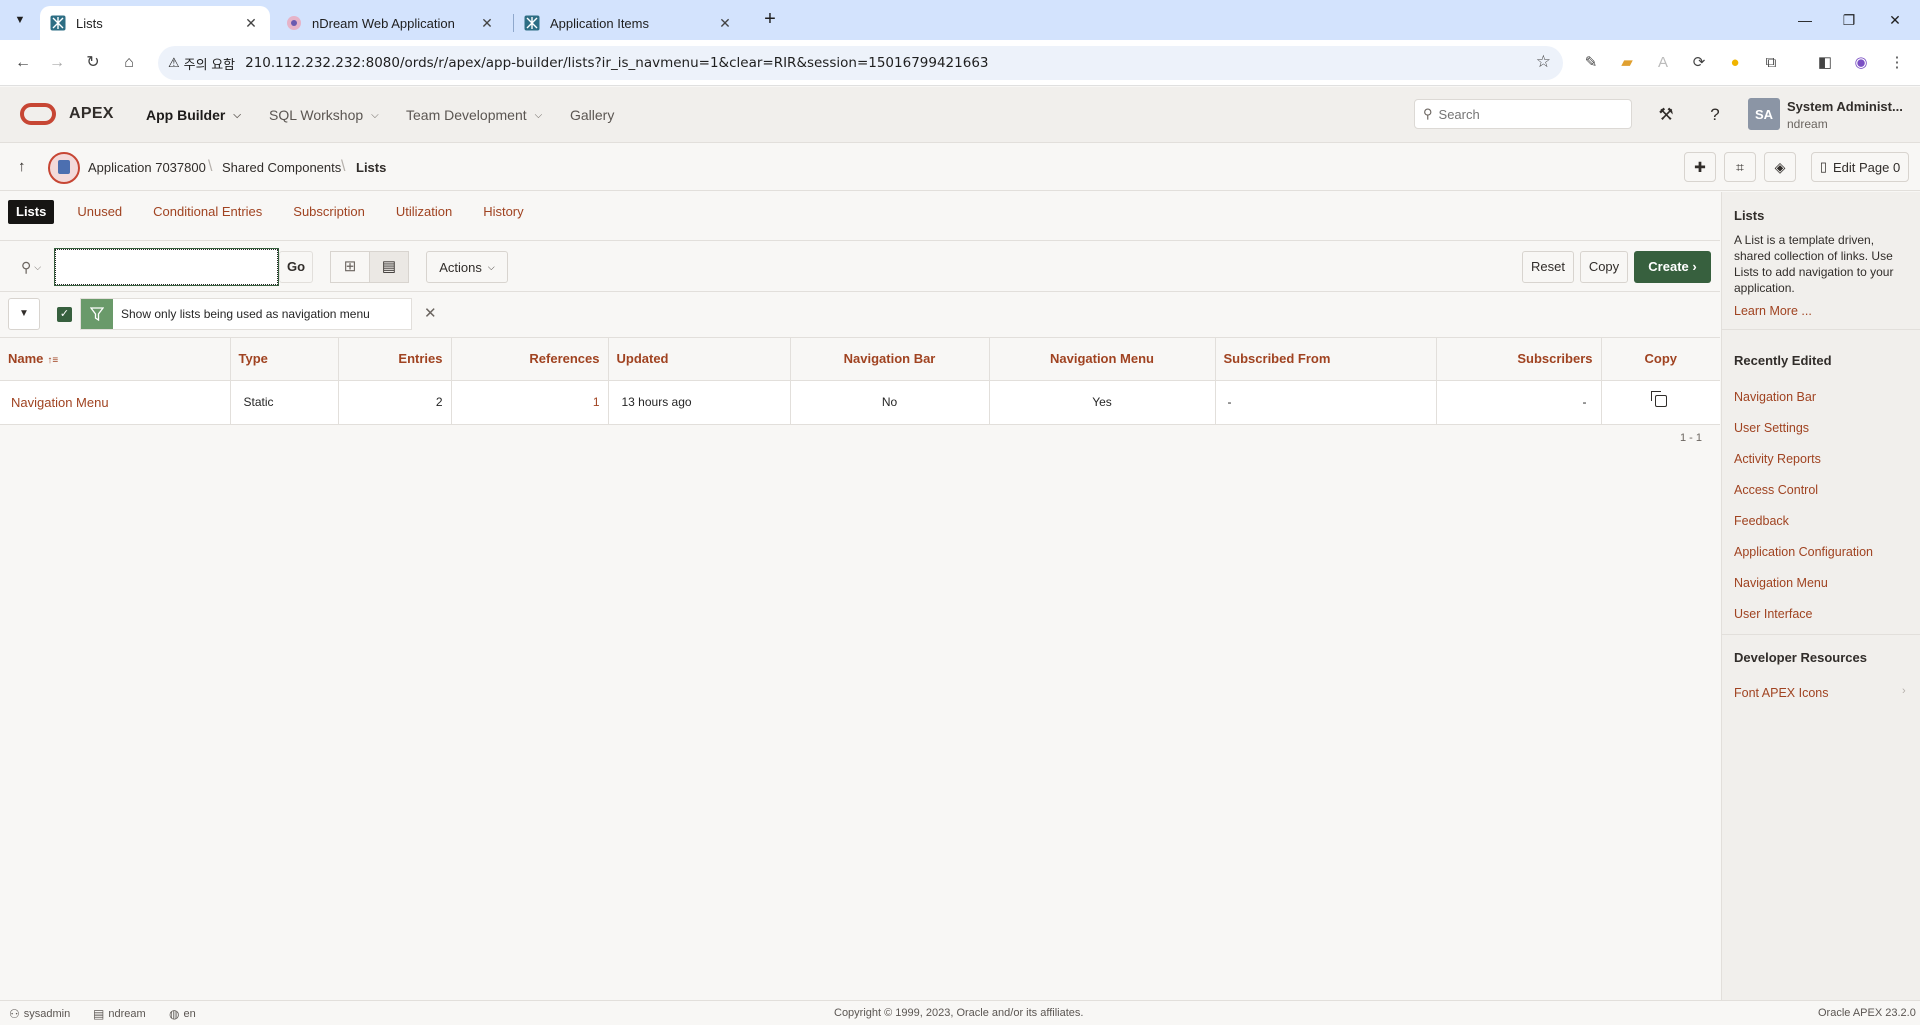 The image size is (1920, 1025). I want to click on remove-filter-close-icon: ✕, so click(430, 313).